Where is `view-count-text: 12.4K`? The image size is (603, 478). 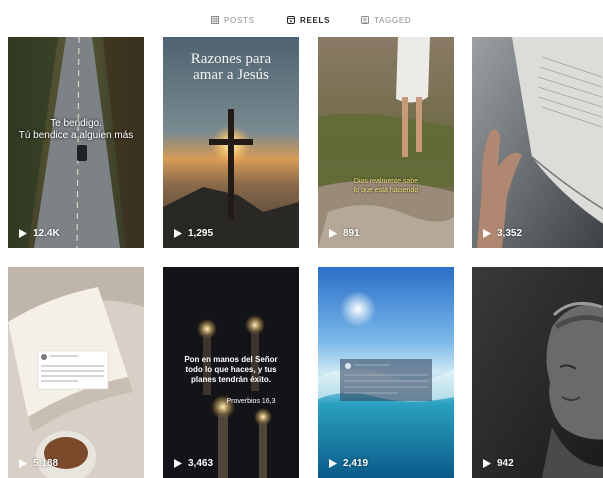 view-count-text: 12.4K is located at coordinates (46, 233).